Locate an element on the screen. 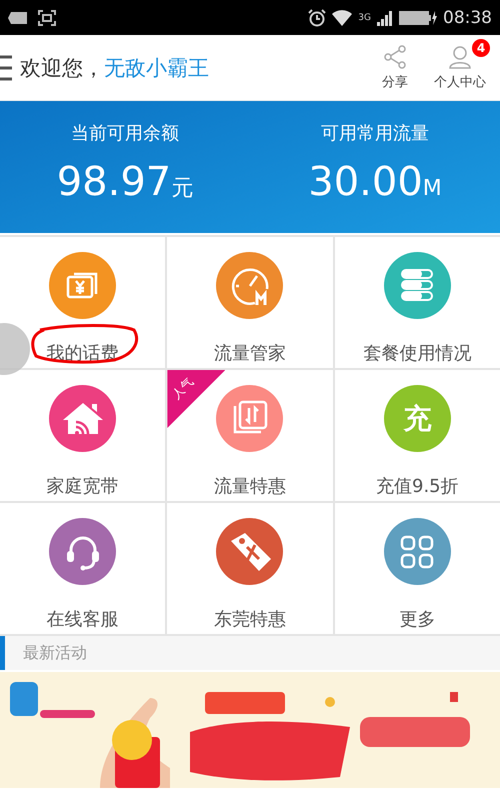 This screenshot has width=500, height=790. popular-ribbon: 人气 is located at coordinates (196, 399).